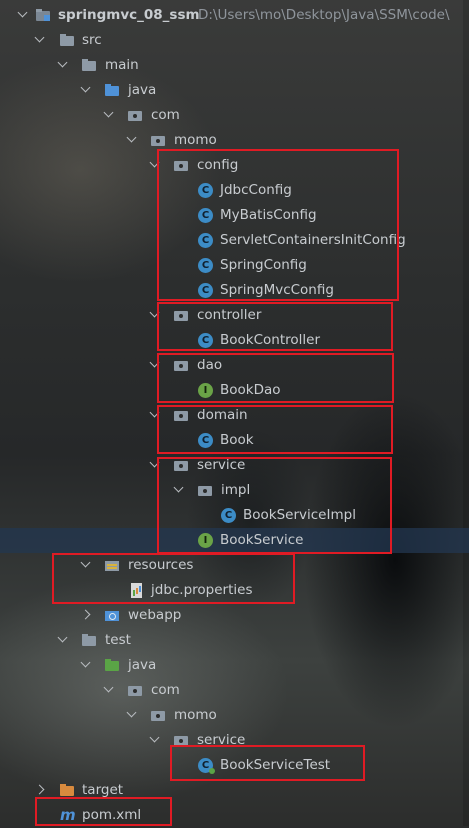 This screenshot has width=469, height=828. What do you see at coordinates (234, 690) in the screenshot?
I see `tree-item-com-test: com` at bounding box center [234, 690].